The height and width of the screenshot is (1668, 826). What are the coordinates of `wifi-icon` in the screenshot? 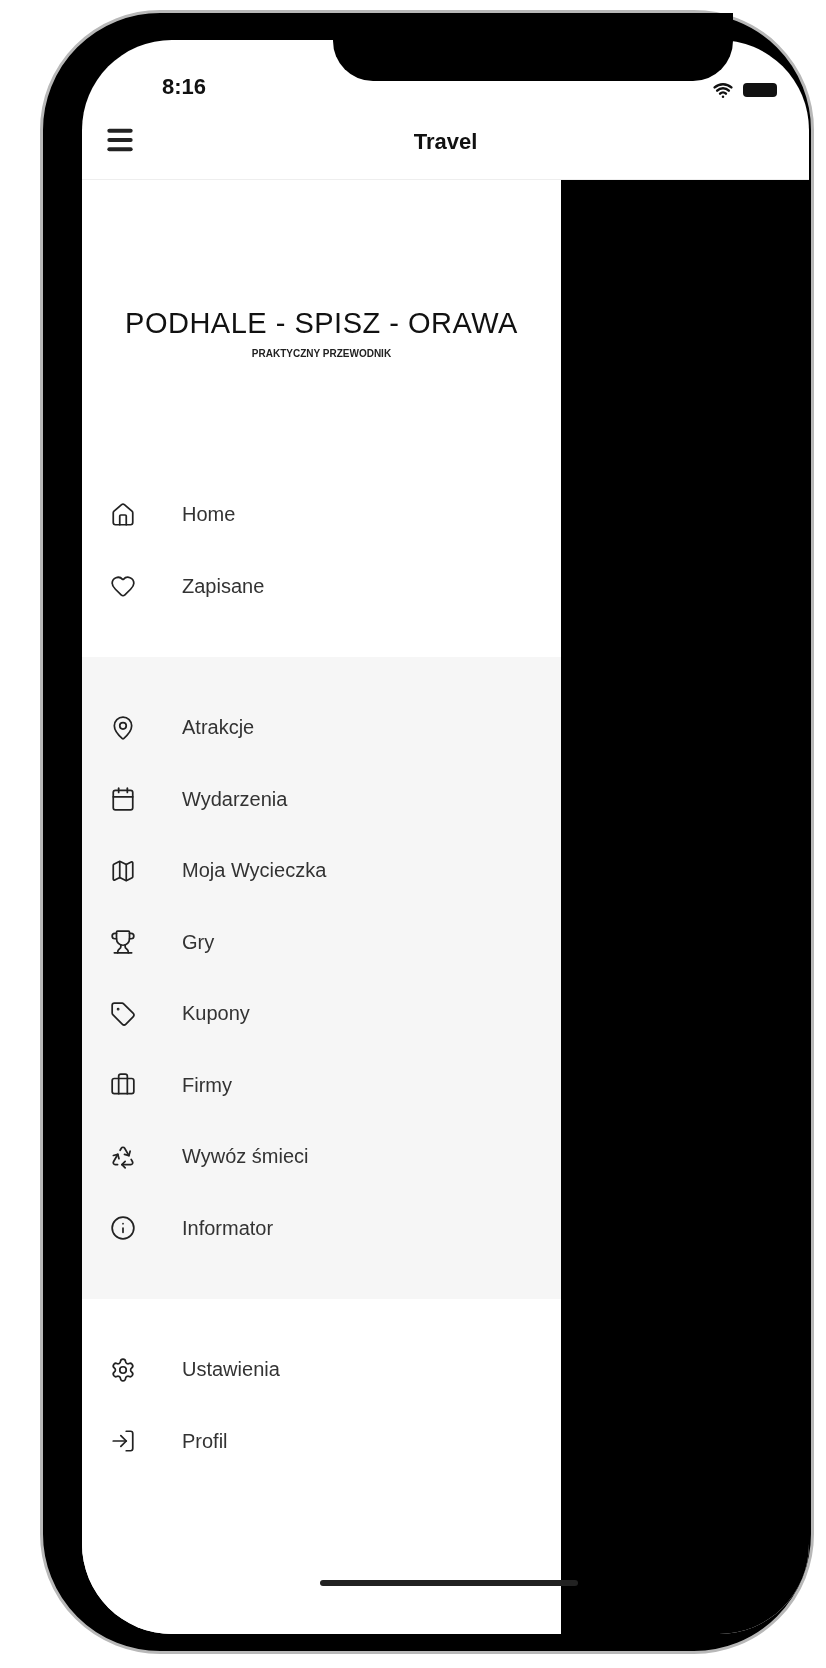 It's located at (723, 90).